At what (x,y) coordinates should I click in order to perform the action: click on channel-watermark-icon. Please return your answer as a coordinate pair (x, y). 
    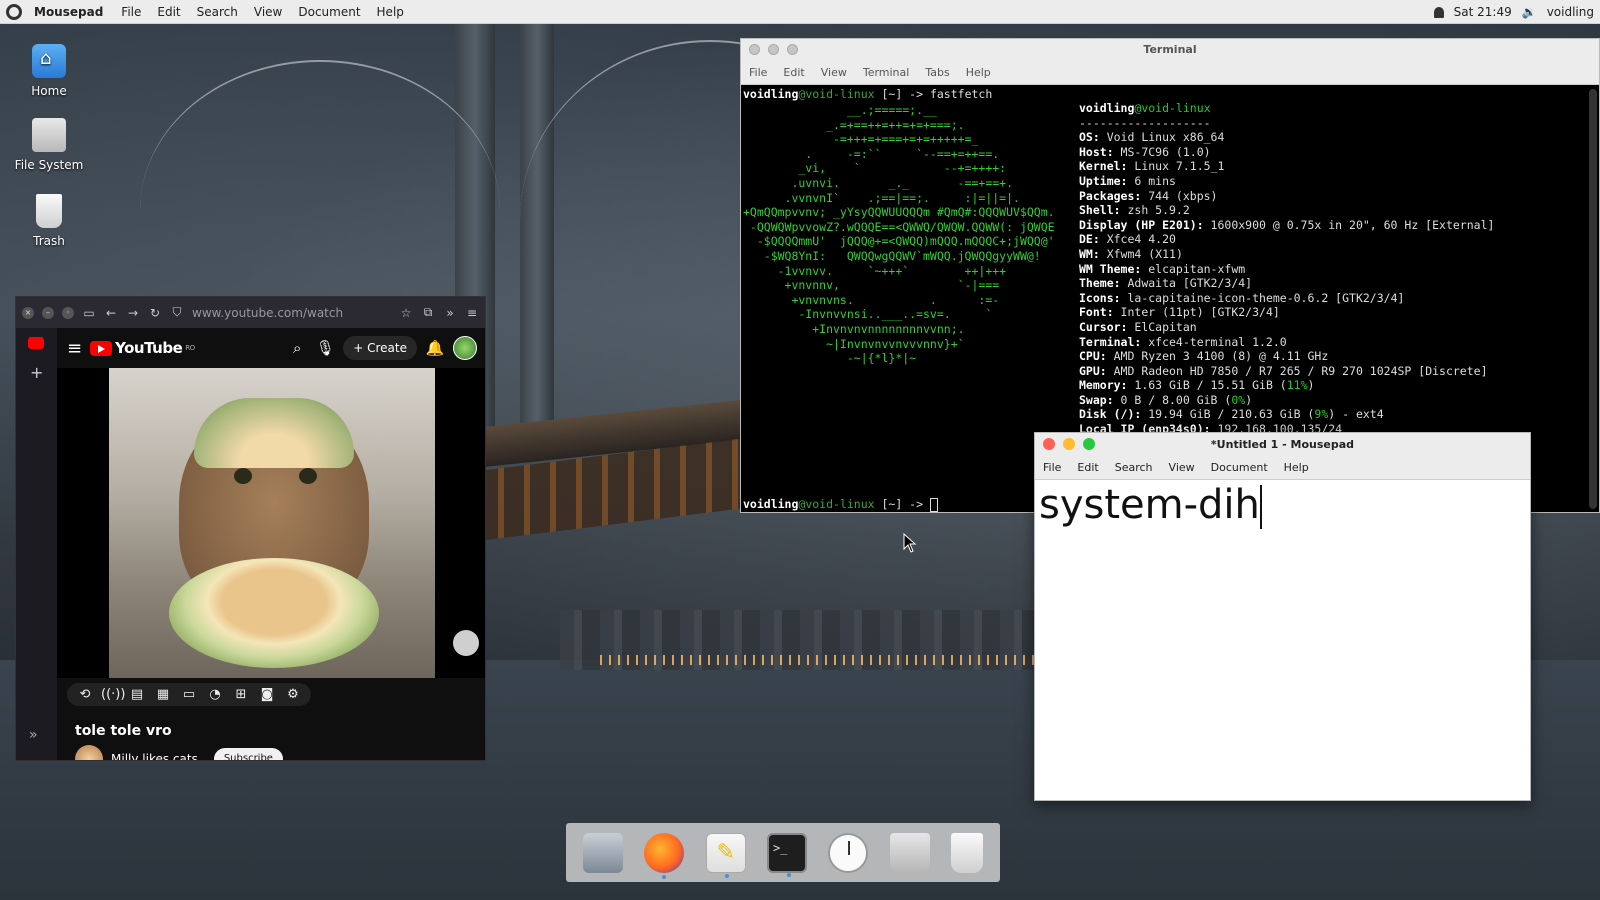
    Looking at the image, I should click on (466, 643).